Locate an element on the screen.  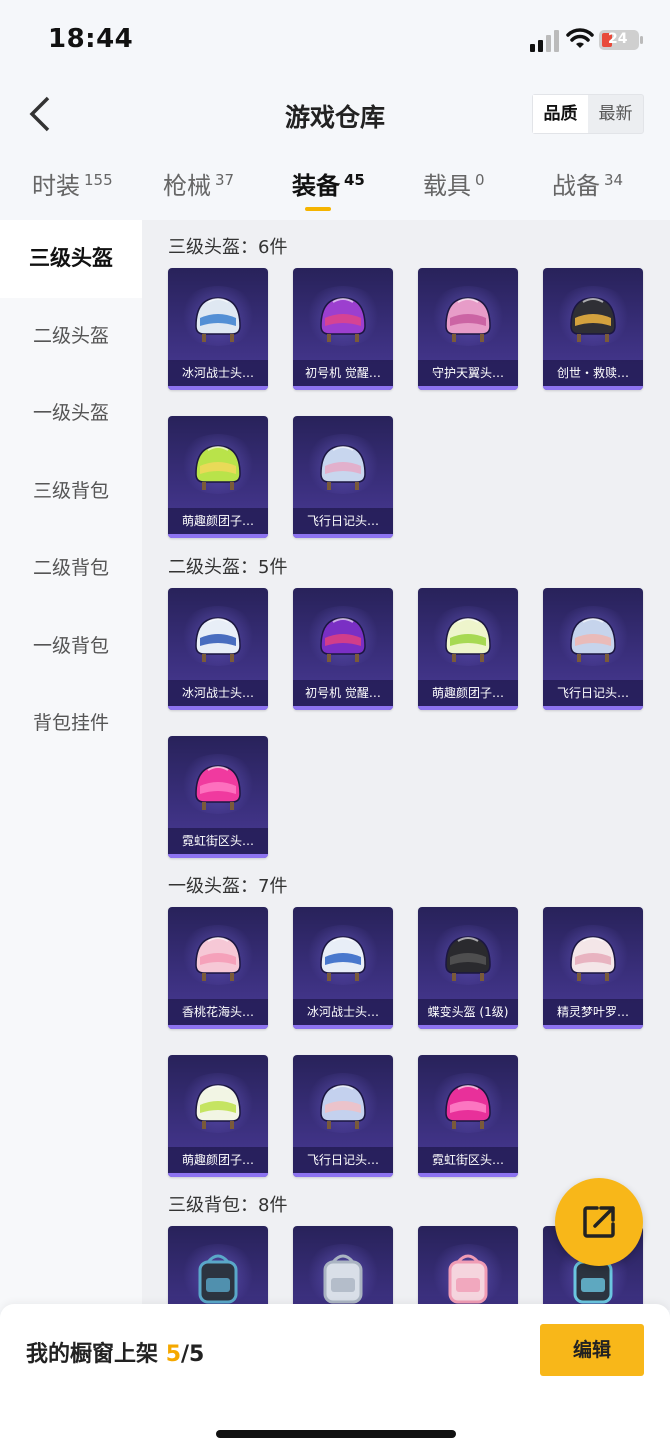
sidebar-item-backpack-1: 一级背包 is located at coordinates (71, 647).